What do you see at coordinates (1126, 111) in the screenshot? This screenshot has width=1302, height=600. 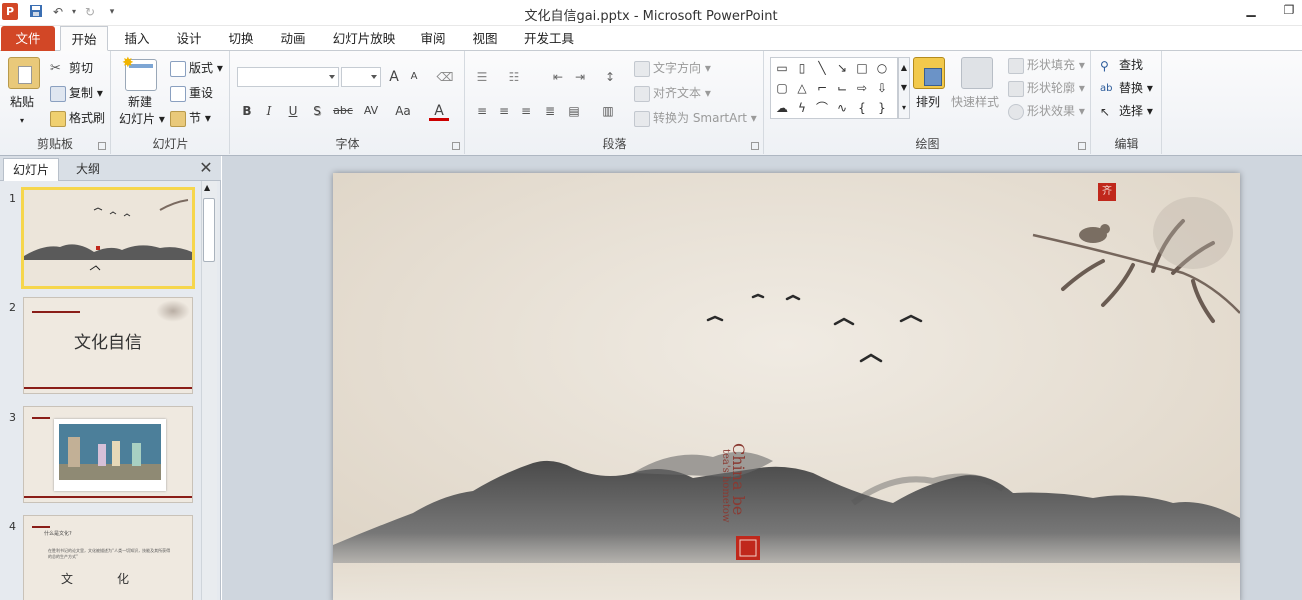 I see `select-button: ↖ 选择 ▾` at bounding box center [1126, 111].